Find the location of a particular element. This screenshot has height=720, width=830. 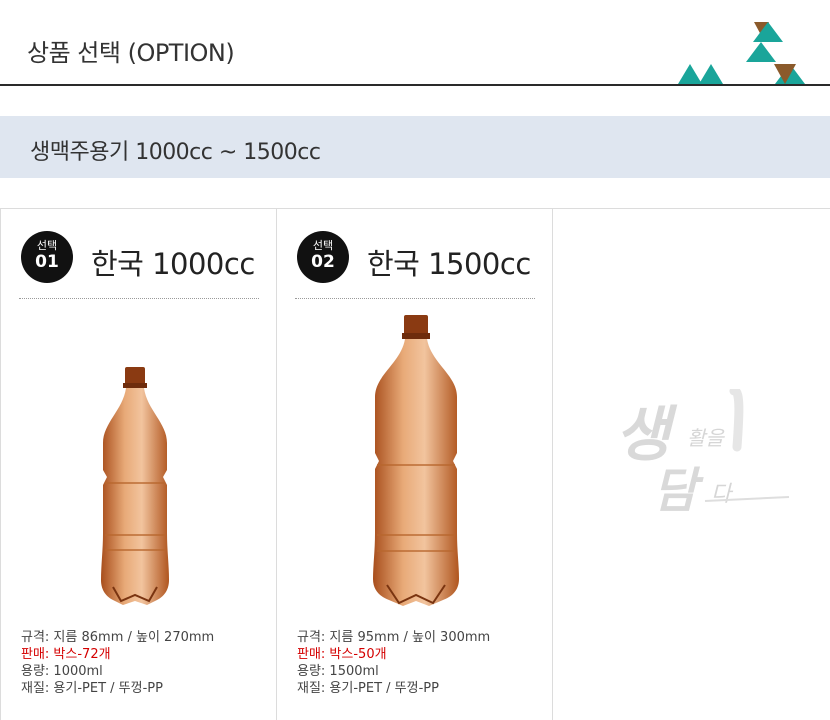

watermark-big-2: 담 is located at coordinates (678, 491).